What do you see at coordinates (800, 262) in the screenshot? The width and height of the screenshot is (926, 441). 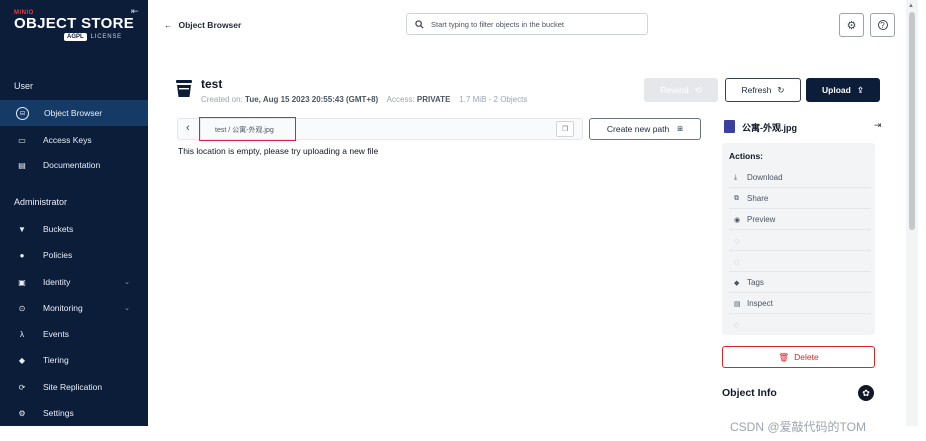 I see `action-retention: ◇` at bounding box center [800, 262].